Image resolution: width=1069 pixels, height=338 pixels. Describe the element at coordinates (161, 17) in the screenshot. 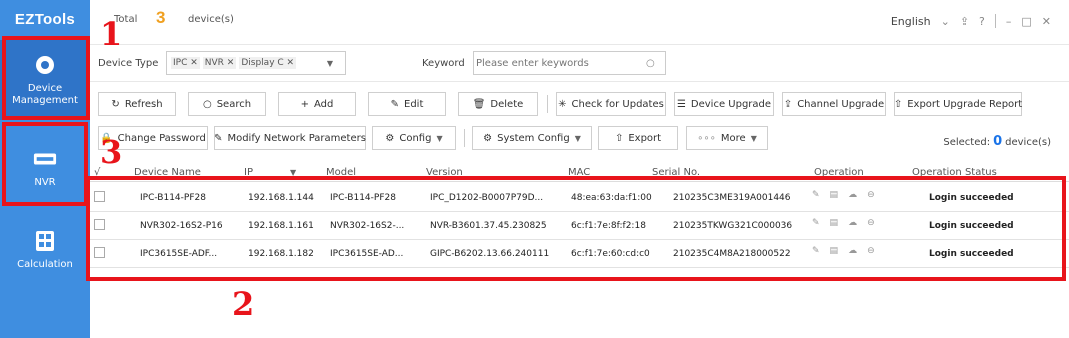

I see `total-count: 3` at that location.